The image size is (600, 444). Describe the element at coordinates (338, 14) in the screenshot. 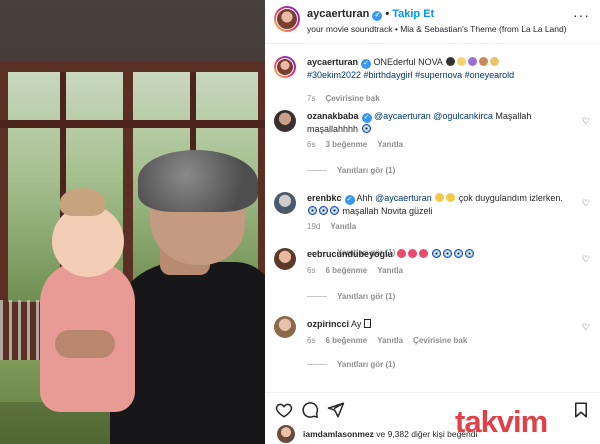

I see `author-username: aycaerturan` at that location.